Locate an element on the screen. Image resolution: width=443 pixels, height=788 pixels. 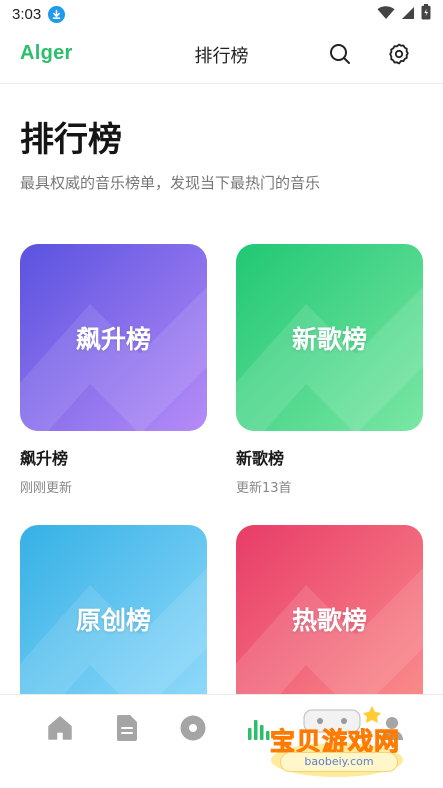
battery-icon is located at coordinates (426, 14).